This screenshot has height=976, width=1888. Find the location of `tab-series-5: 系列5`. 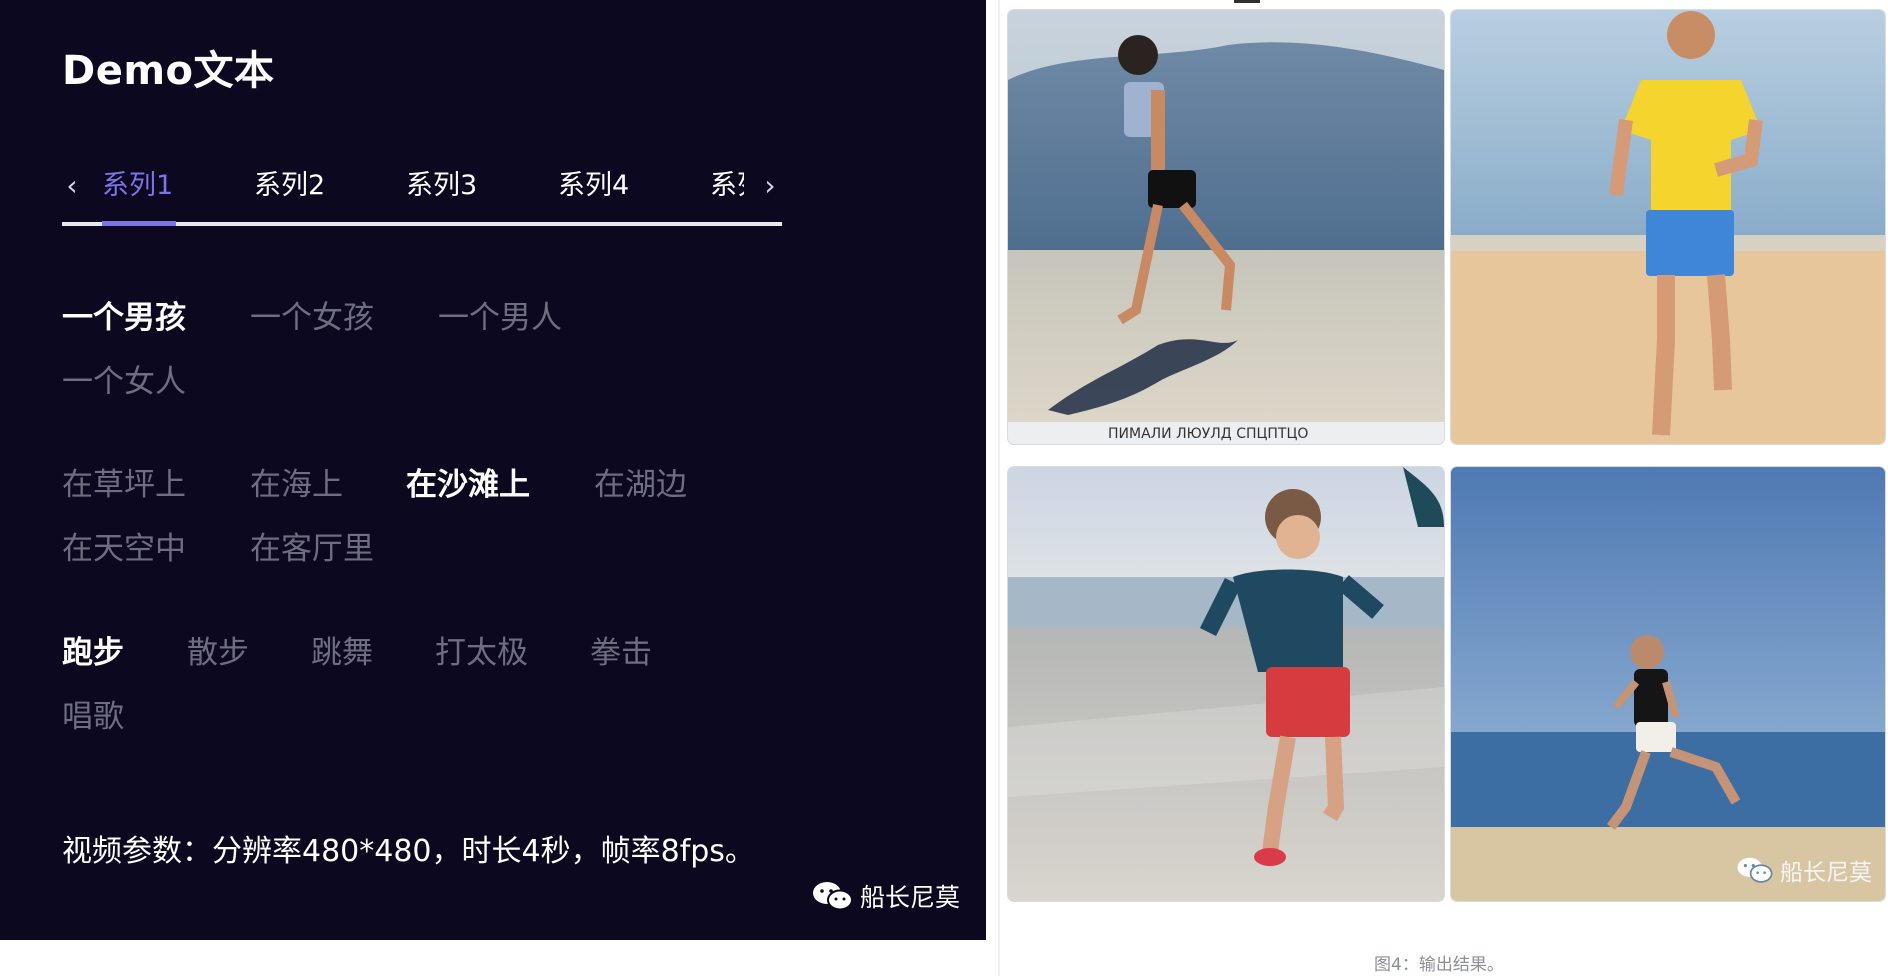

tab-series-5: 系列5 is located at coordinates (727, 186).